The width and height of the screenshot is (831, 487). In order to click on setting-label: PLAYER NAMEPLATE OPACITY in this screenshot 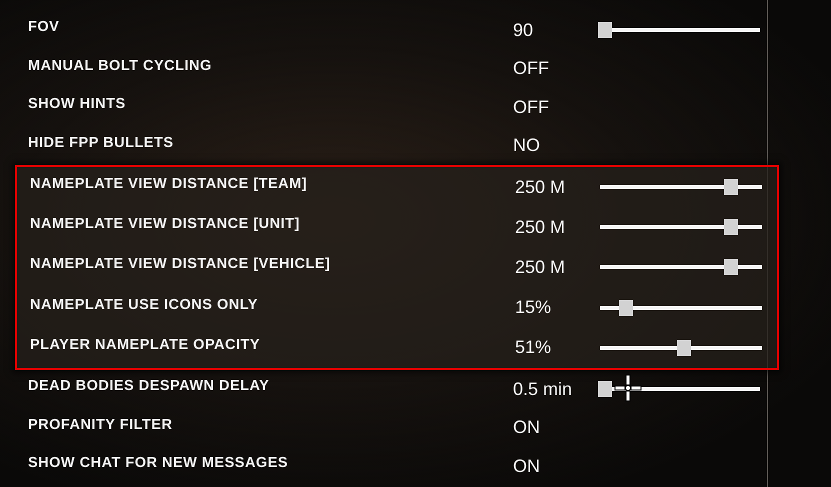, I will do `click(146, 344)`.